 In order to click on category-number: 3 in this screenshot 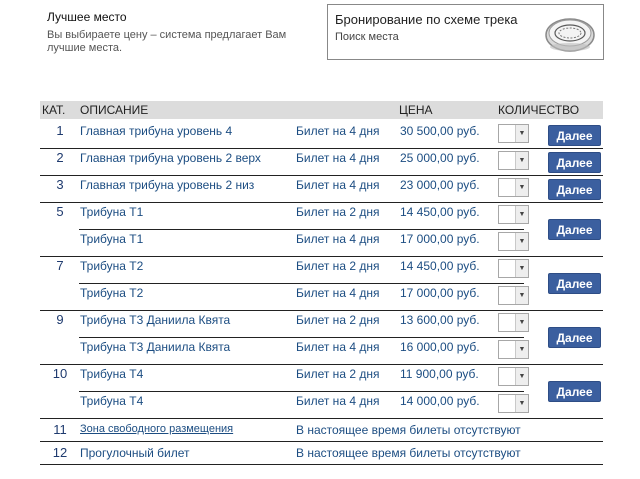, I will do `click(60, 184)`.